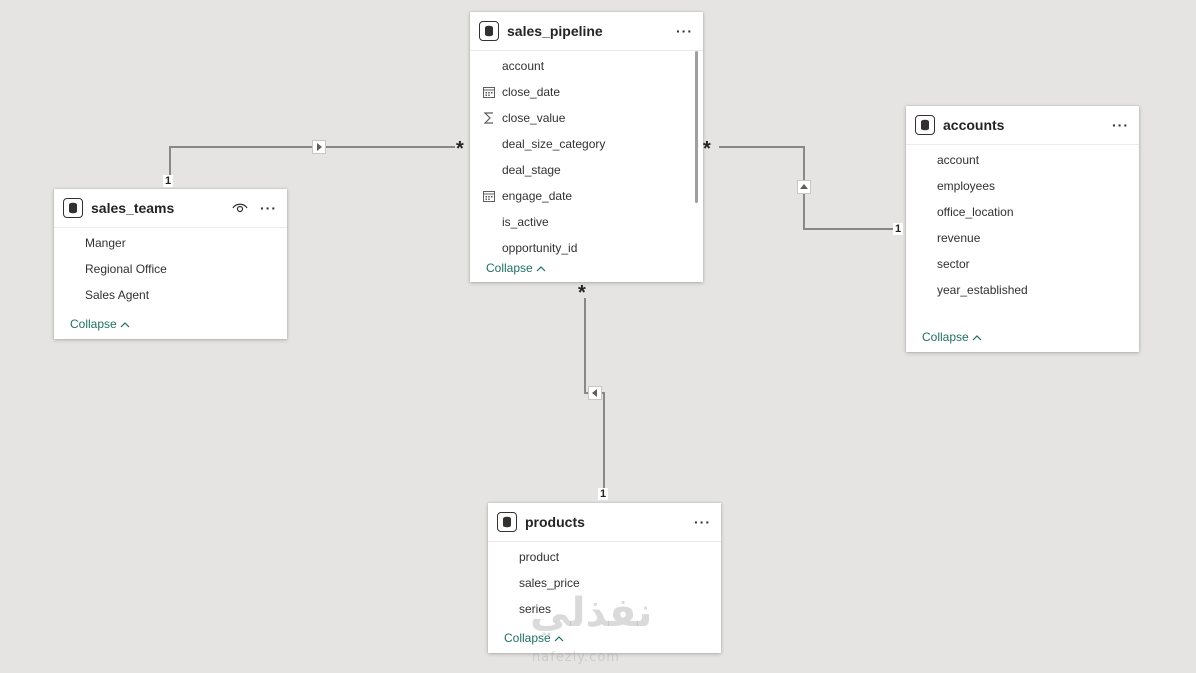 This screenshot has height=673, width=1196. I want to click on visibility-eye-icon, so click(240, 208).